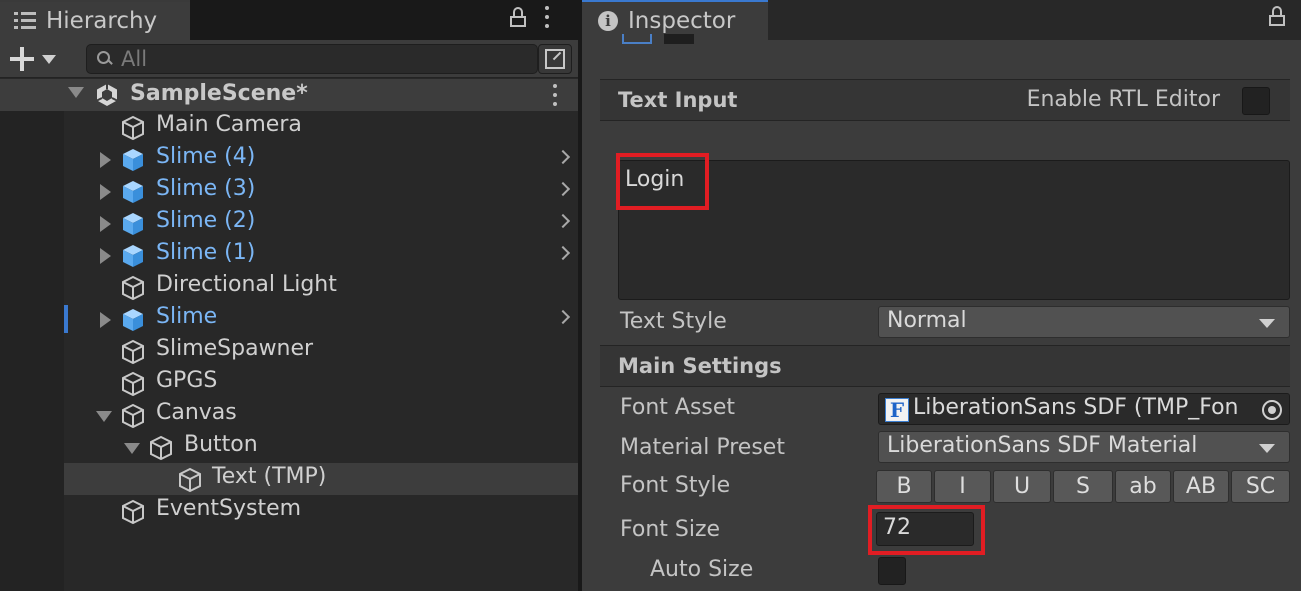 The height and width of the screenshot is (591, 1301). I want to click on hierarchy-item-label: Slime, so click(187, 316).